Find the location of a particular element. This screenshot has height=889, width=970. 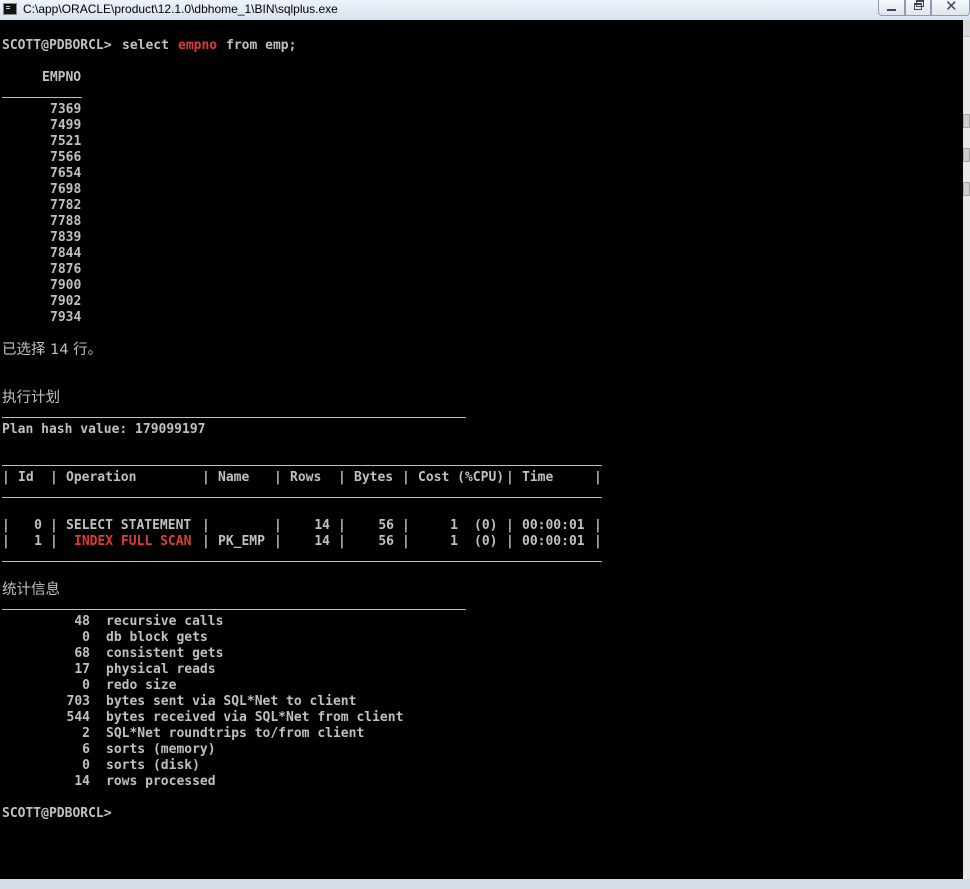

stat-value: 703 is located at coordinates (78, 701).